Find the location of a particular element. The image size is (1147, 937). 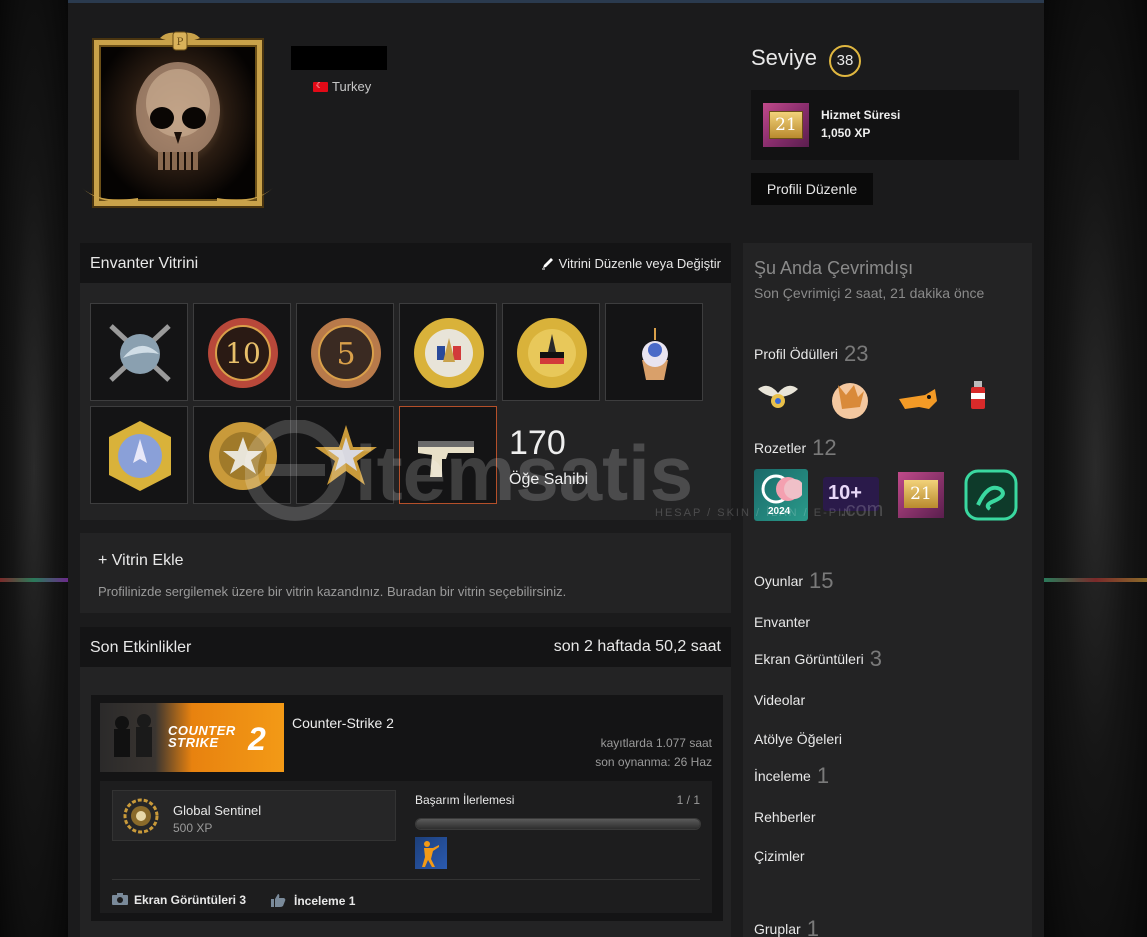

operation-coin-icon is located at coordinates (140, 456).